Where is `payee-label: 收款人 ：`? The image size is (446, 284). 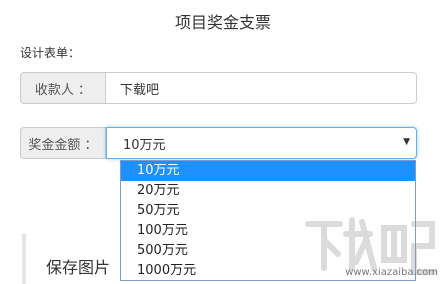
payee-label: 收款人 ： is located at coordinates (63, 88).